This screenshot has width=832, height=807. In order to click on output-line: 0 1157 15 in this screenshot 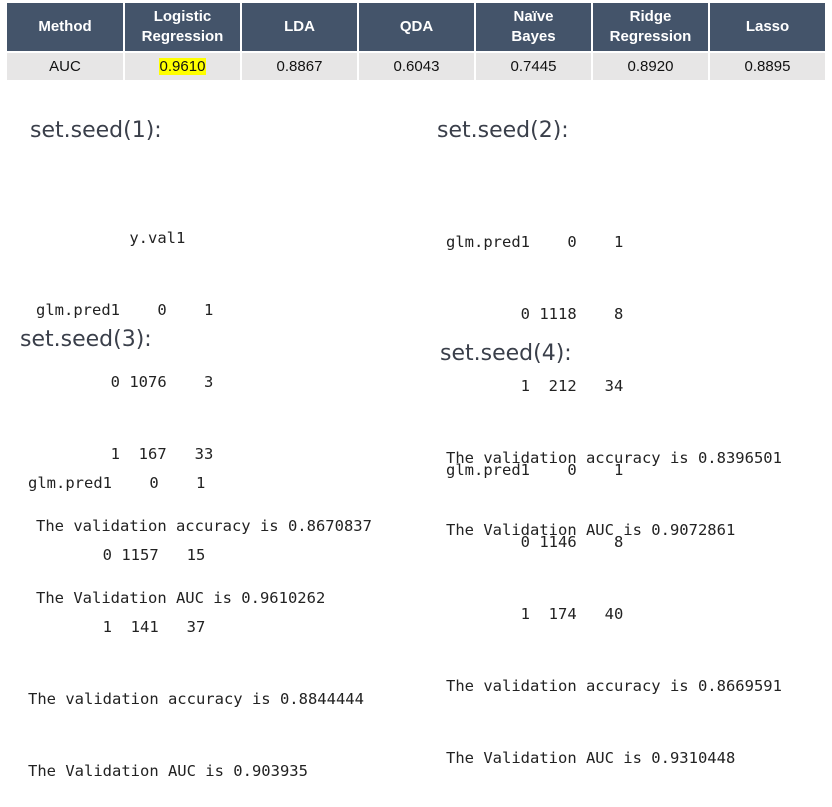, I will do `click(117, 555)`.